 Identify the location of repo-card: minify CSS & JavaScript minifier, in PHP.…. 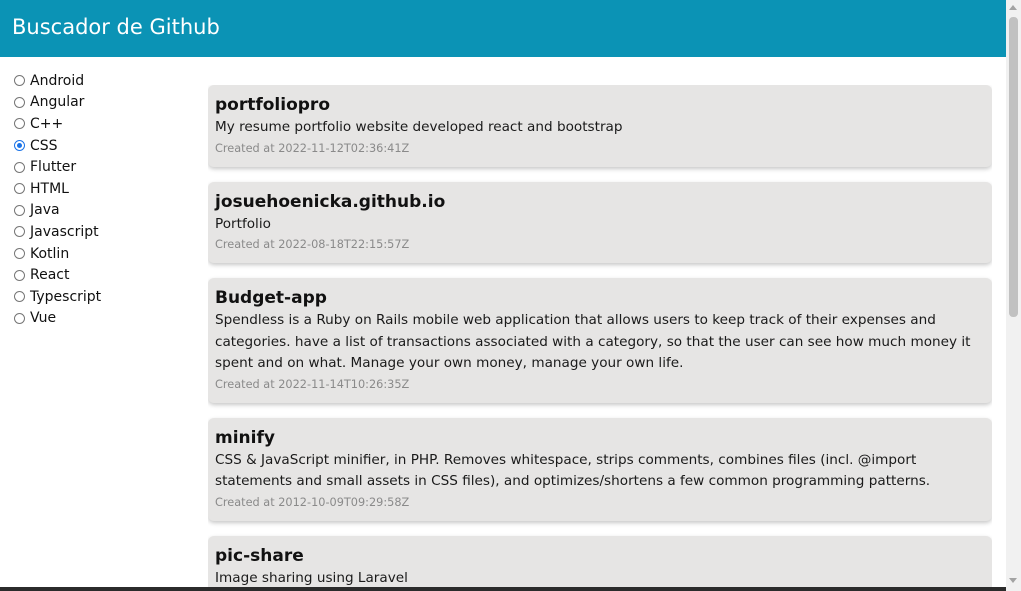
(600, 469).